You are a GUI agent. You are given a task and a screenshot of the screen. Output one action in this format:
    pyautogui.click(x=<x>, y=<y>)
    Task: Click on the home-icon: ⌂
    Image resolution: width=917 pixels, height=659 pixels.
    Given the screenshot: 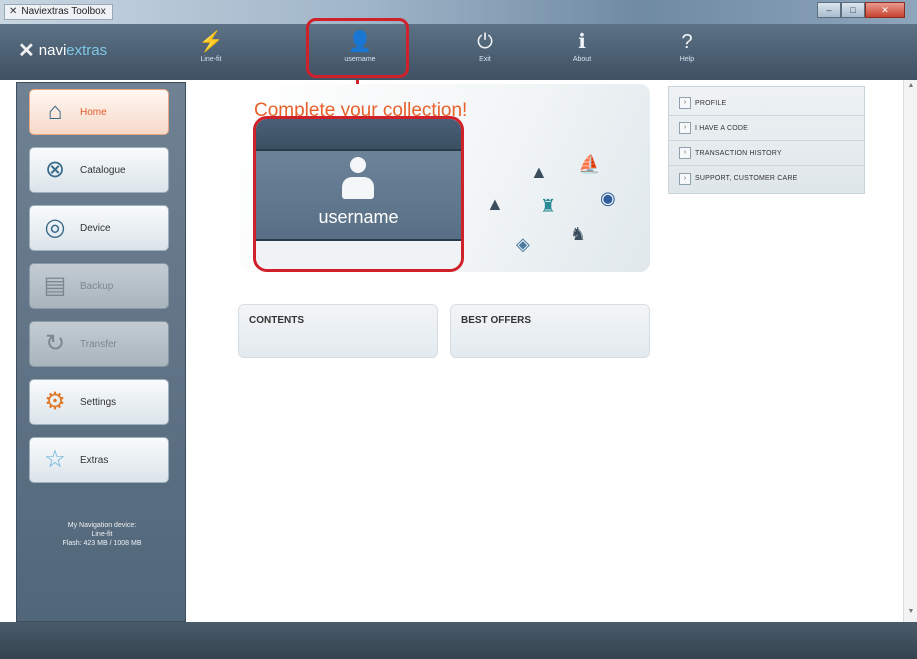 What is the action you would take?
    pyautogui.click(x=55, y=111)
    